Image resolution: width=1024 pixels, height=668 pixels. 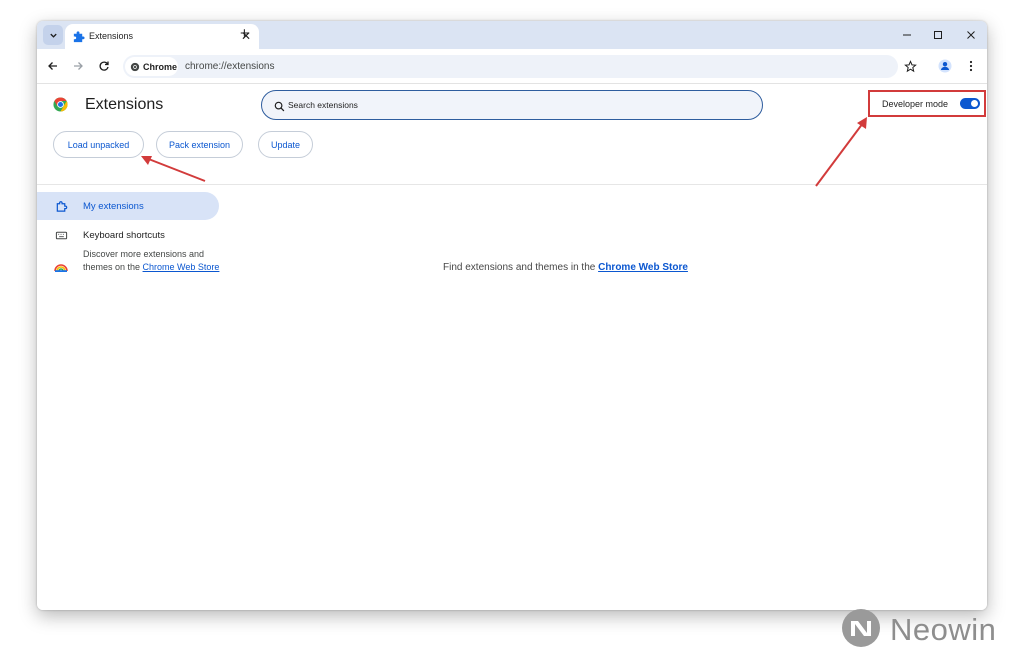 I want to click on update-button: Update, so click(x=285, y=144).